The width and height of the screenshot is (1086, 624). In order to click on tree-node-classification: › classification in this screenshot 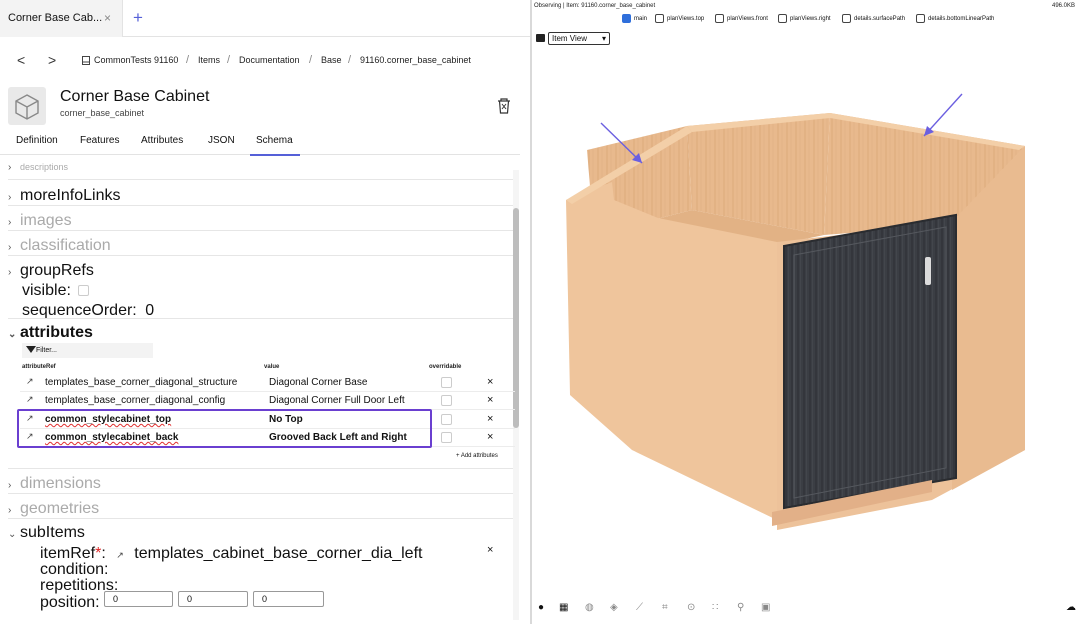, I will do `click(260, 246)`.